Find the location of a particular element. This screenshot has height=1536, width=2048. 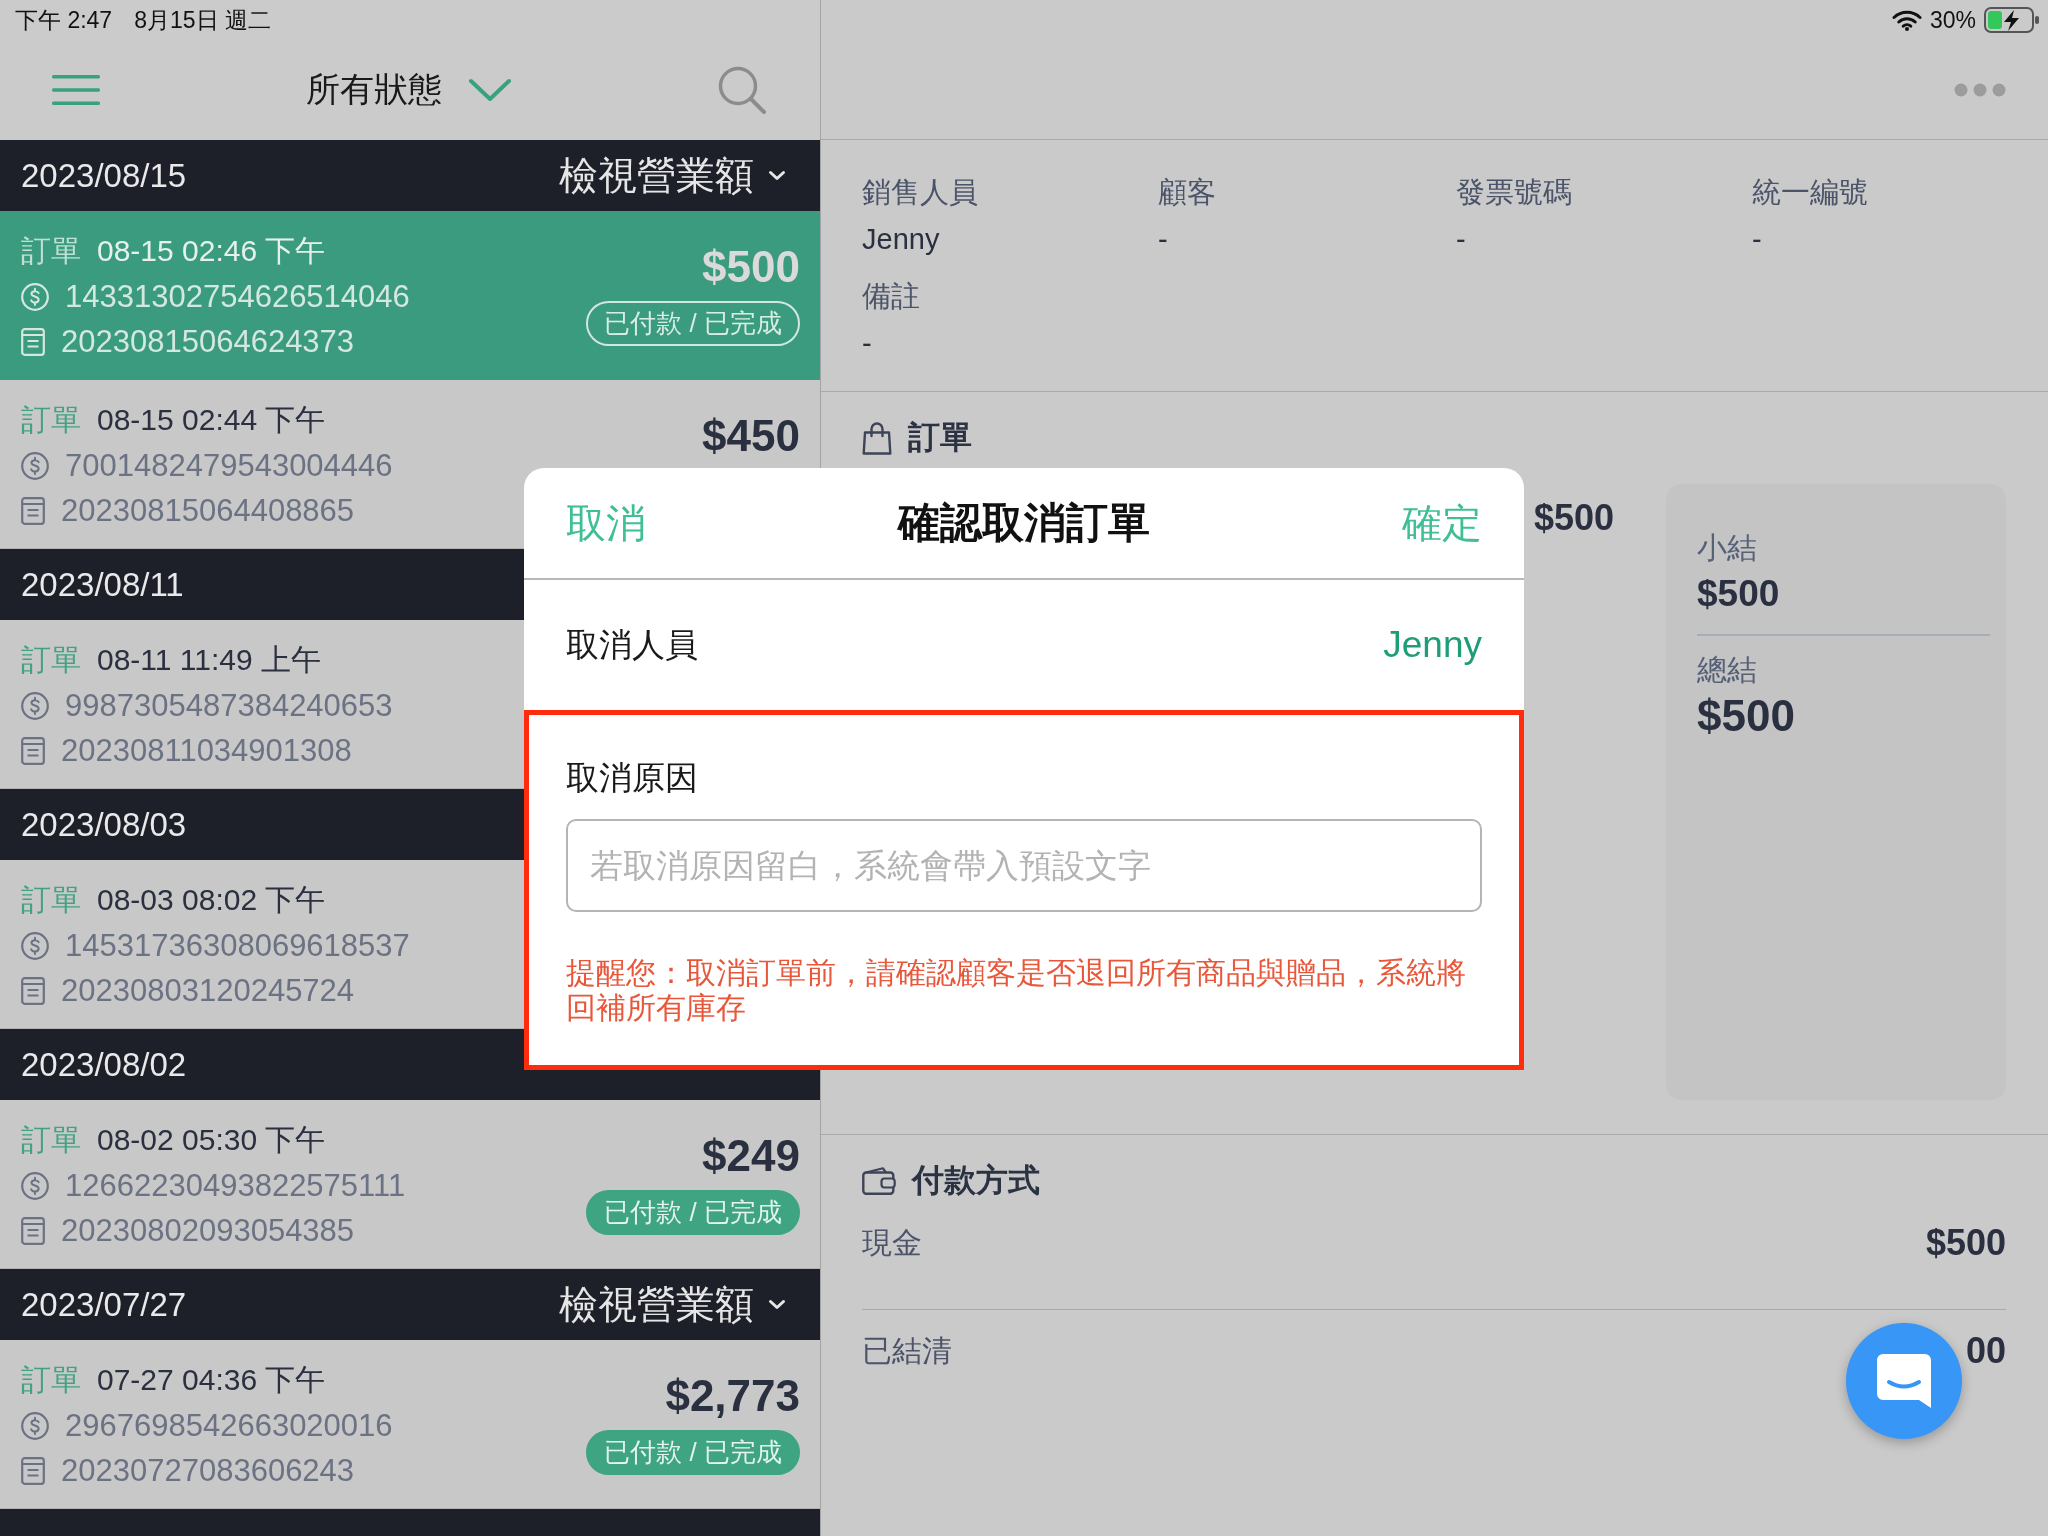

order-amount: $450 is located at coordinates (751, 436).